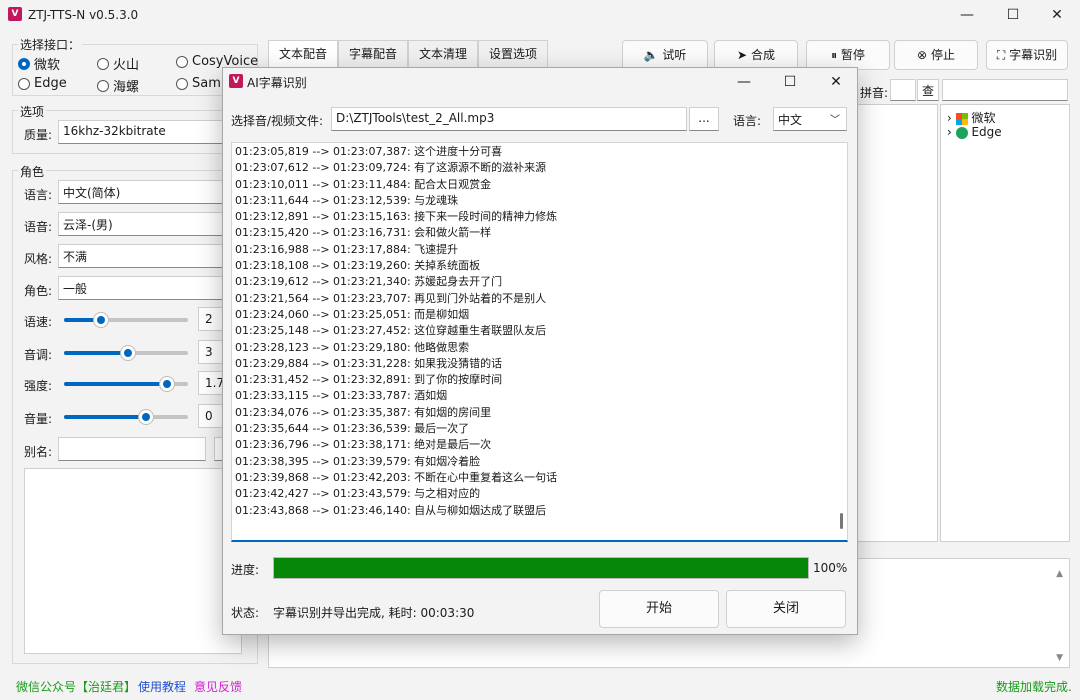 This screenshot has height=700, width=1080. I want to click on feedback-link: 意见反馈, so click(218, 686).